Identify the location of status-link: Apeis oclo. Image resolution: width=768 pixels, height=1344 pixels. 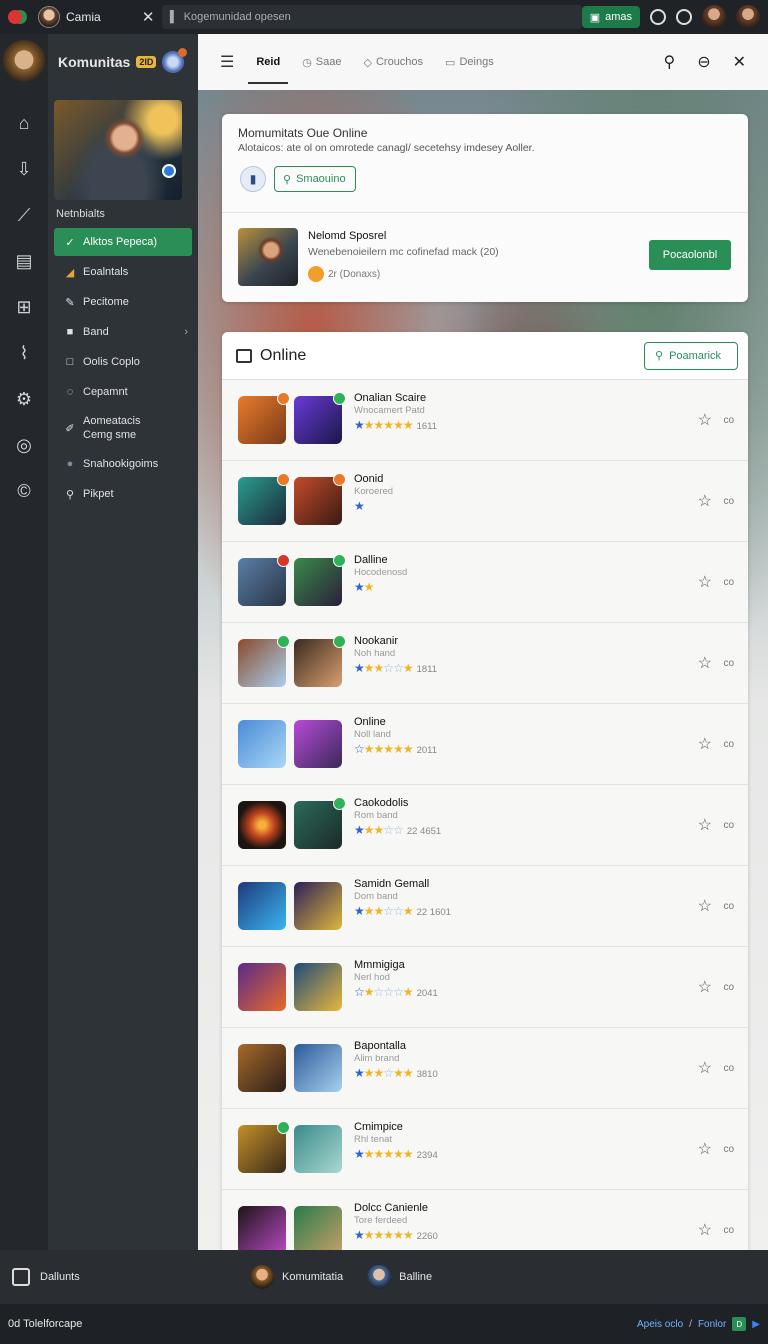
(660, 1324).